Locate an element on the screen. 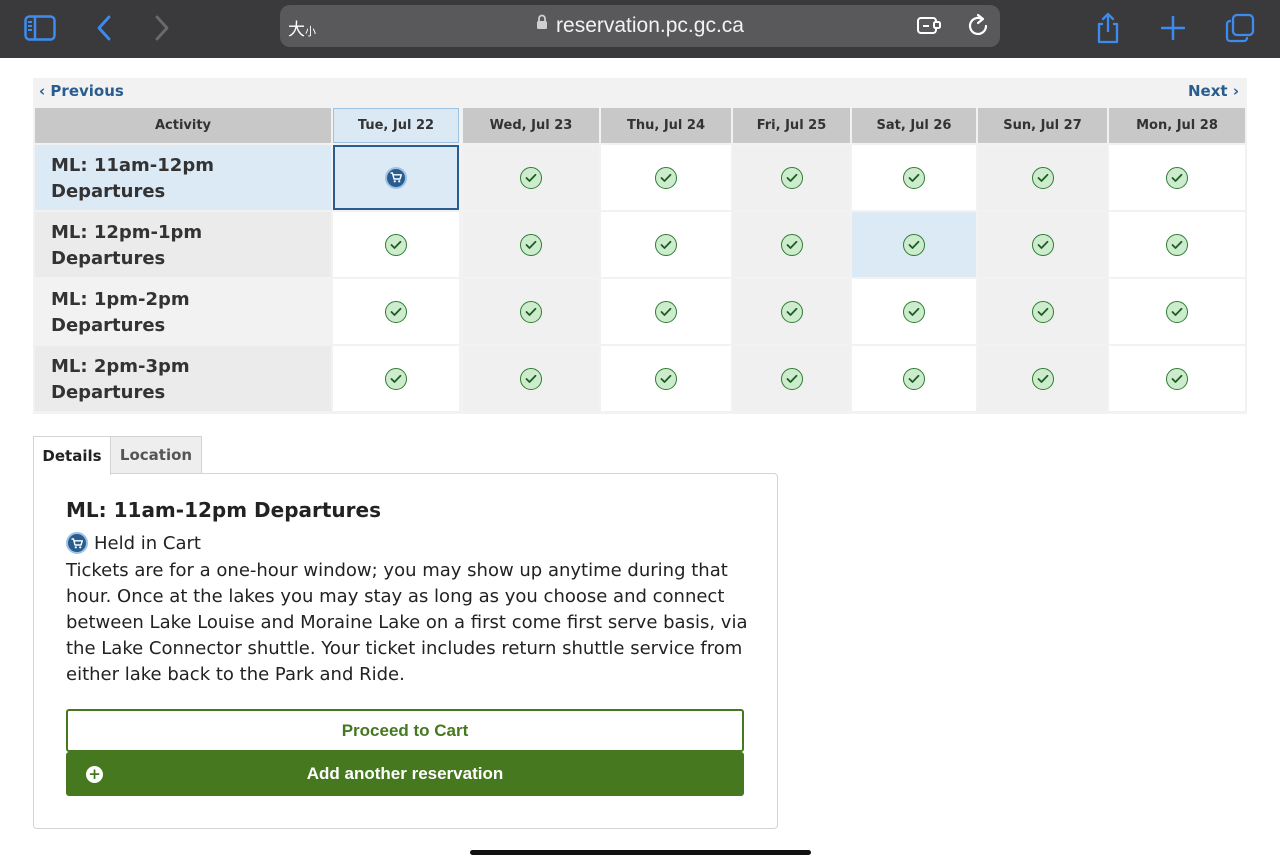  previous-link: ‹ Previous is located at coordinates (81, 91).